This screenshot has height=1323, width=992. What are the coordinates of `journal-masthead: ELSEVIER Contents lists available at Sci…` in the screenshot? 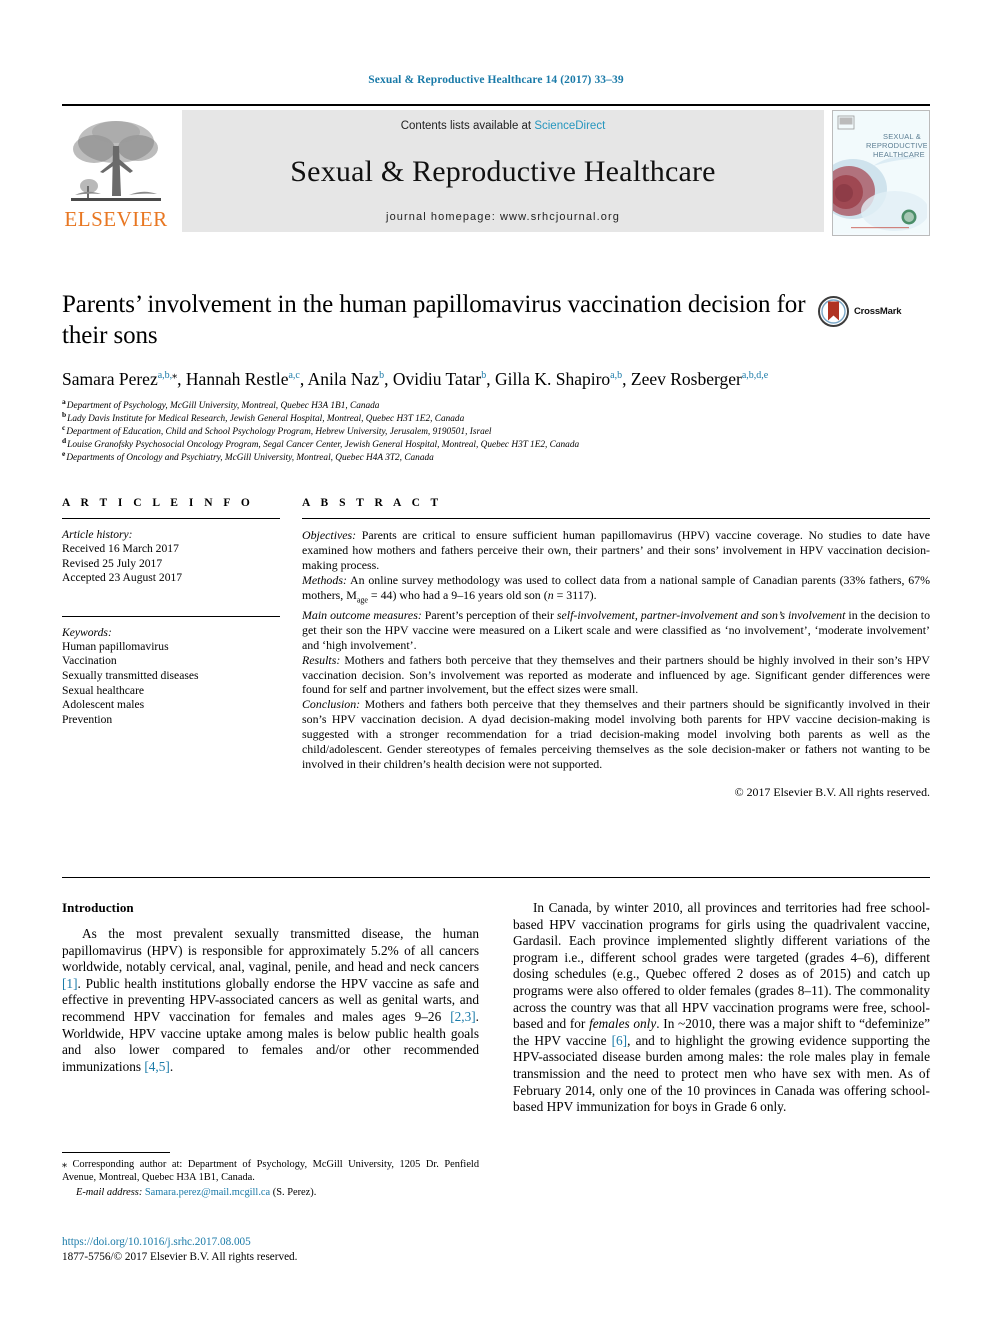 It's located at (496, 170).